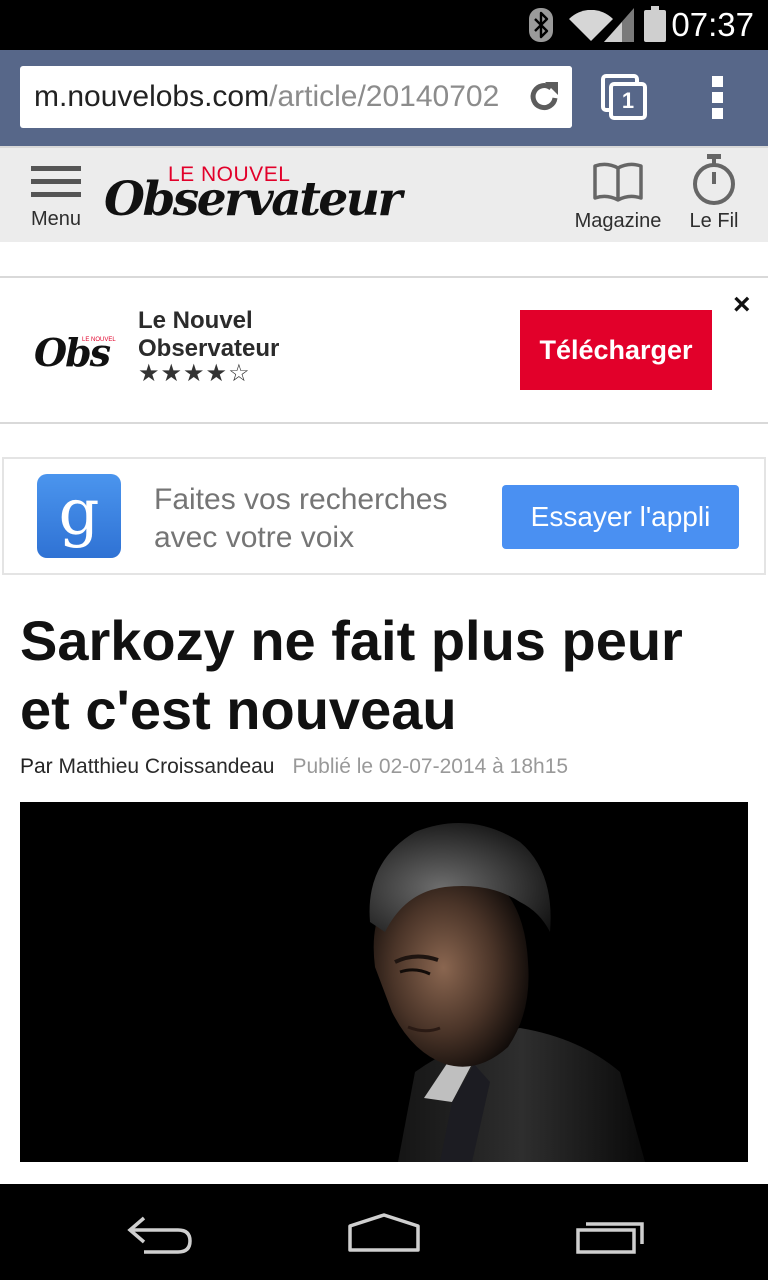  What do you see at coordinates (742, 305) in the screenshot?
I see `close-icon: ×` at bounding box center [742, 305].